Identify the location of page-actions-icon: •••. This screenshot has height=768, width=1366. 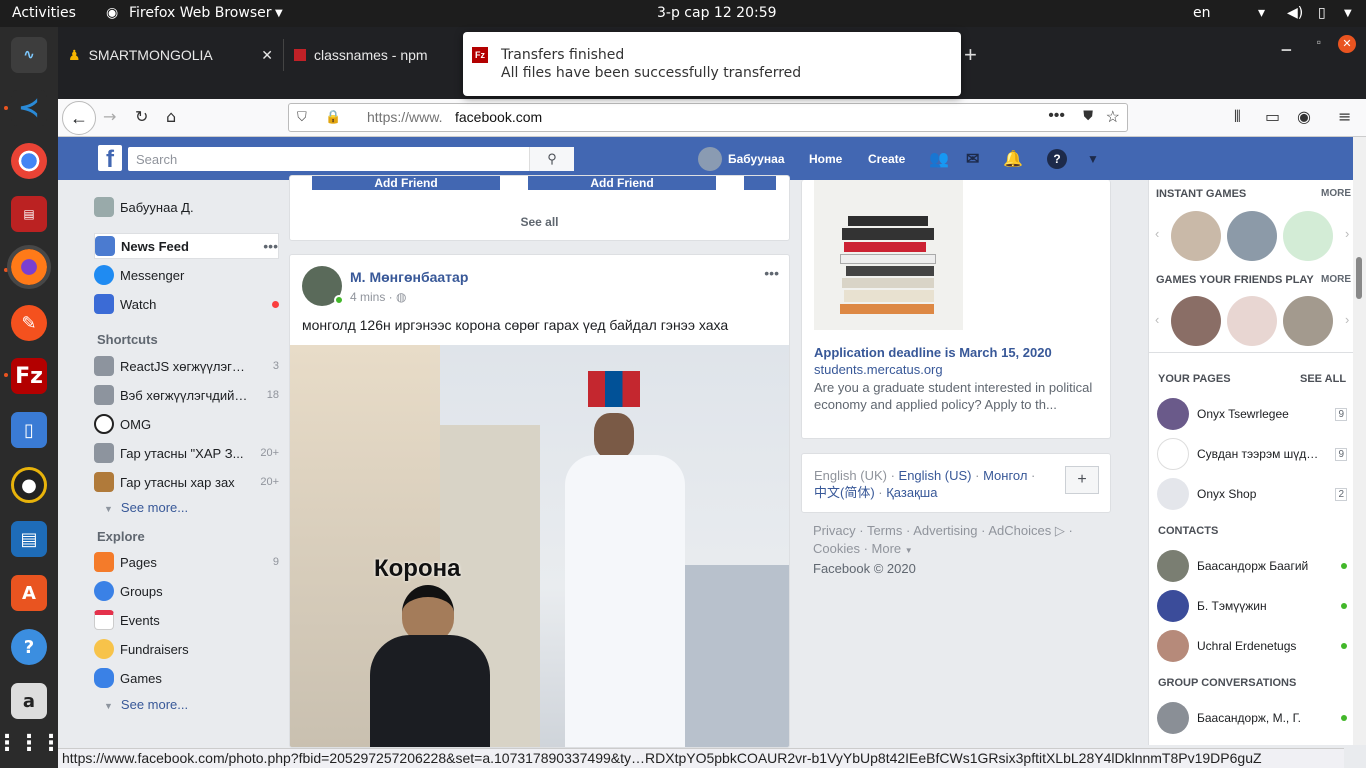
(1056, 116).